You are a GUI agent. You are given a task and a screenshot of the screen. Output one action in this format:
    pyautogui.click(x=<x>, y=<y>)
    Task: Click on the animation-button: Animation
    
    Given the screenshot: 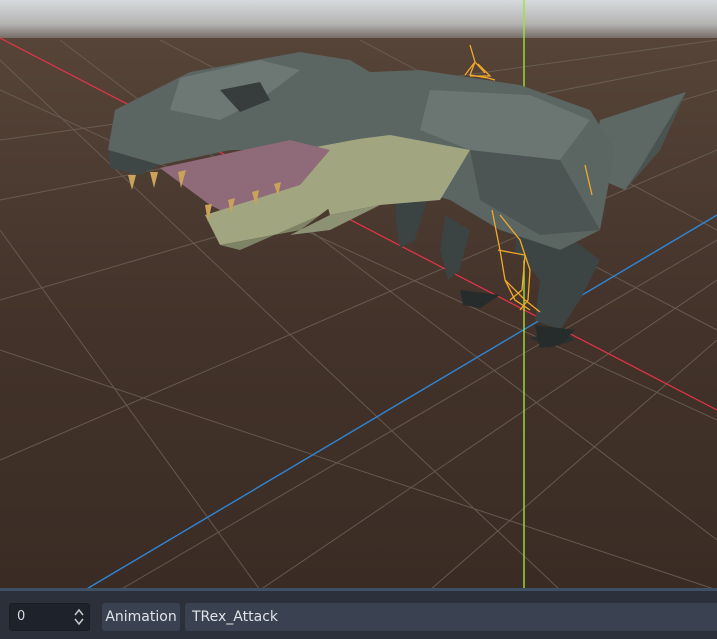 What is the action you would take?
    pyautogui.click(x=141, y=617)
    